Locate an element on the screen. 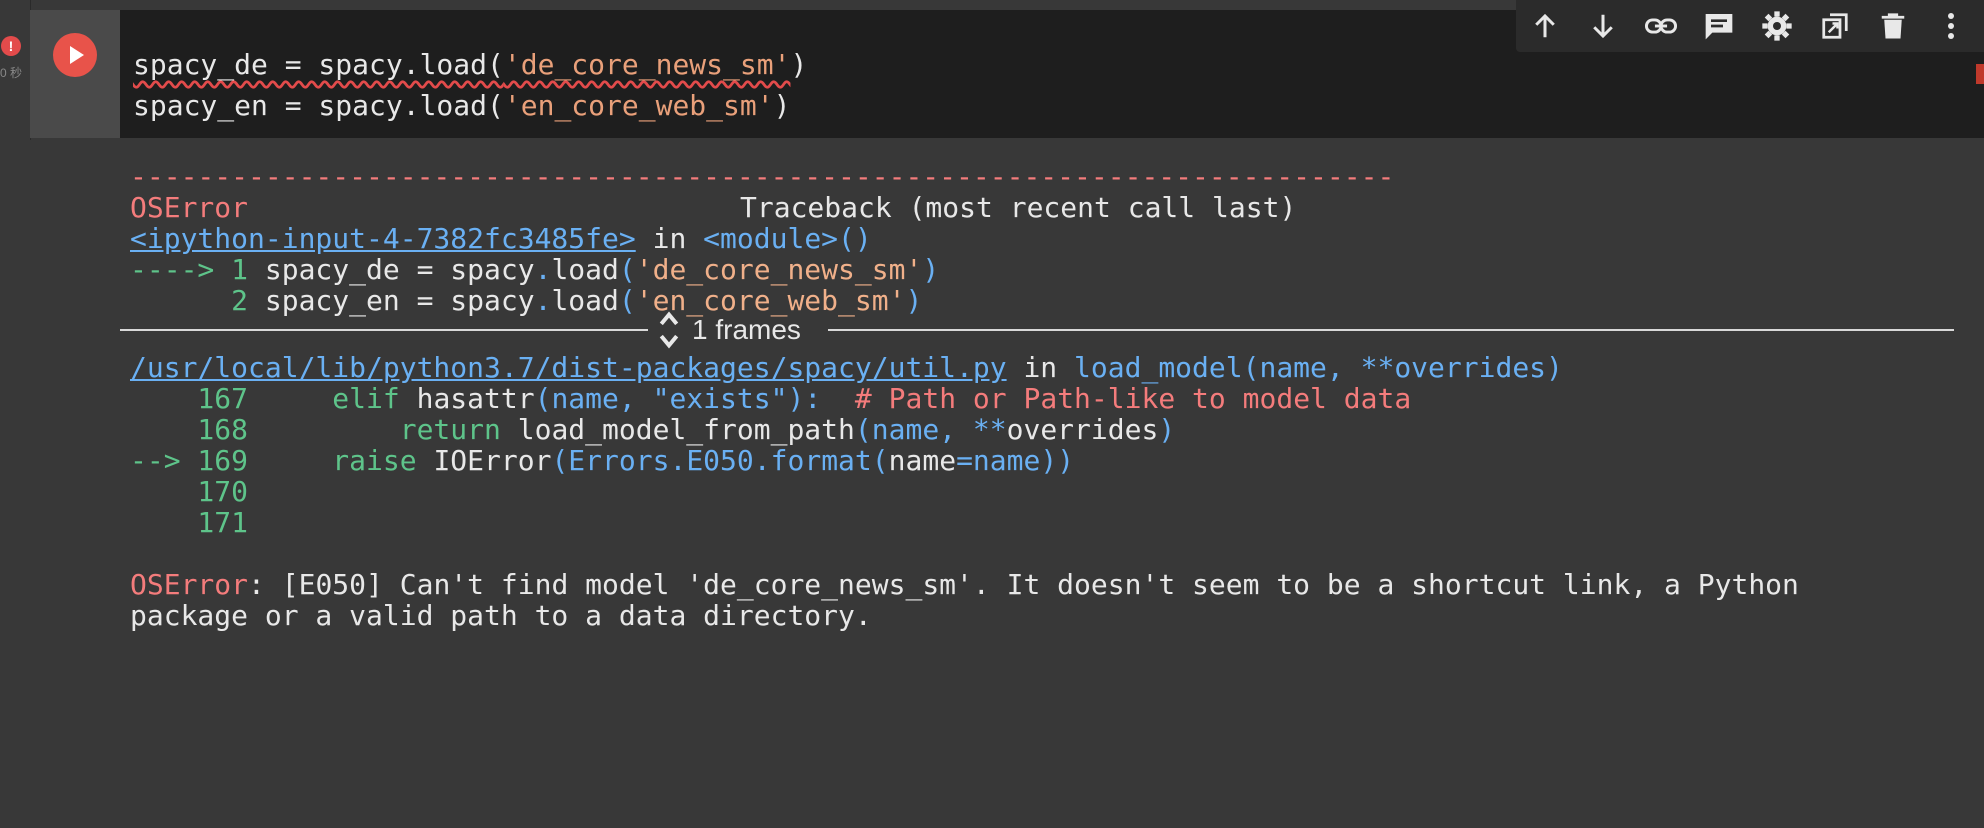 This screenshot has height=828, width=1984. arrow-up-icon is located at coordinates (1545, 26).